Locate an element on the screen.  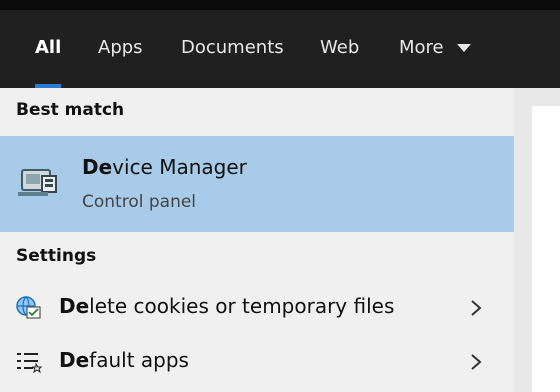
settings-item-default-apps: Default apps is located at coordinates (257, 362).